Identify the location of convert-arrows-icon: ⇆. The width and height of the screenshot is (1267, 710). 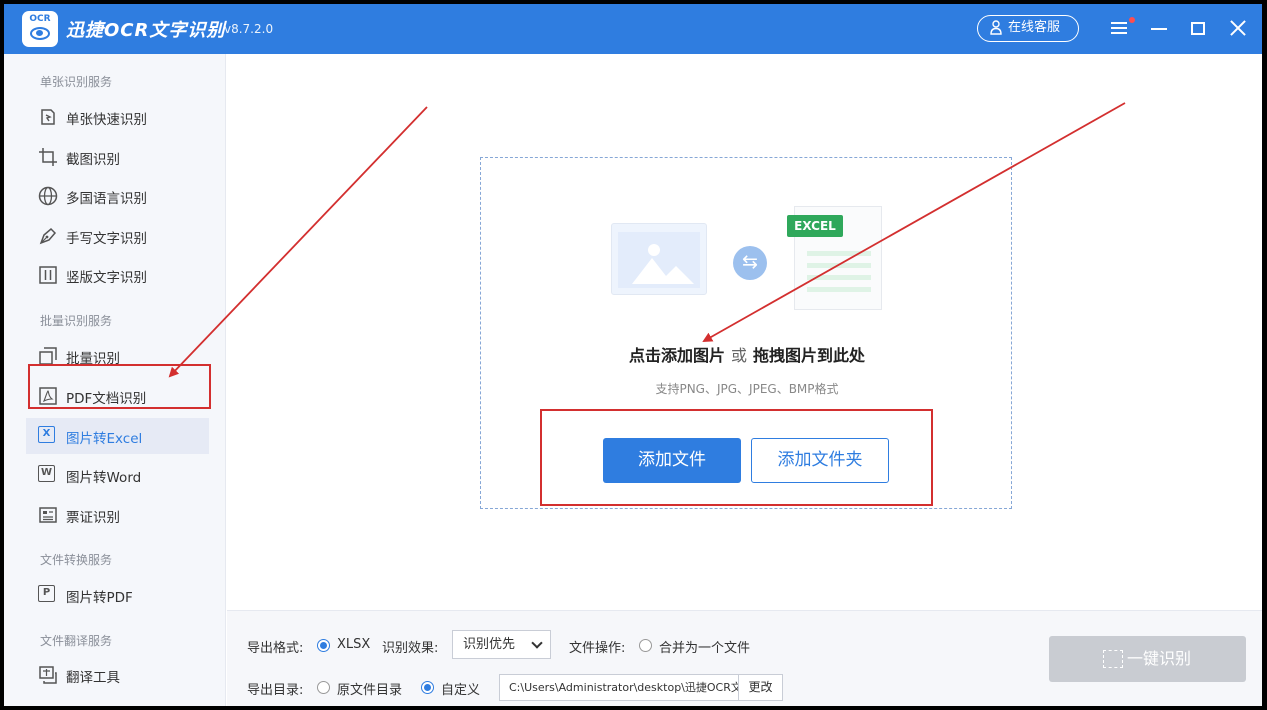
(750, 263).